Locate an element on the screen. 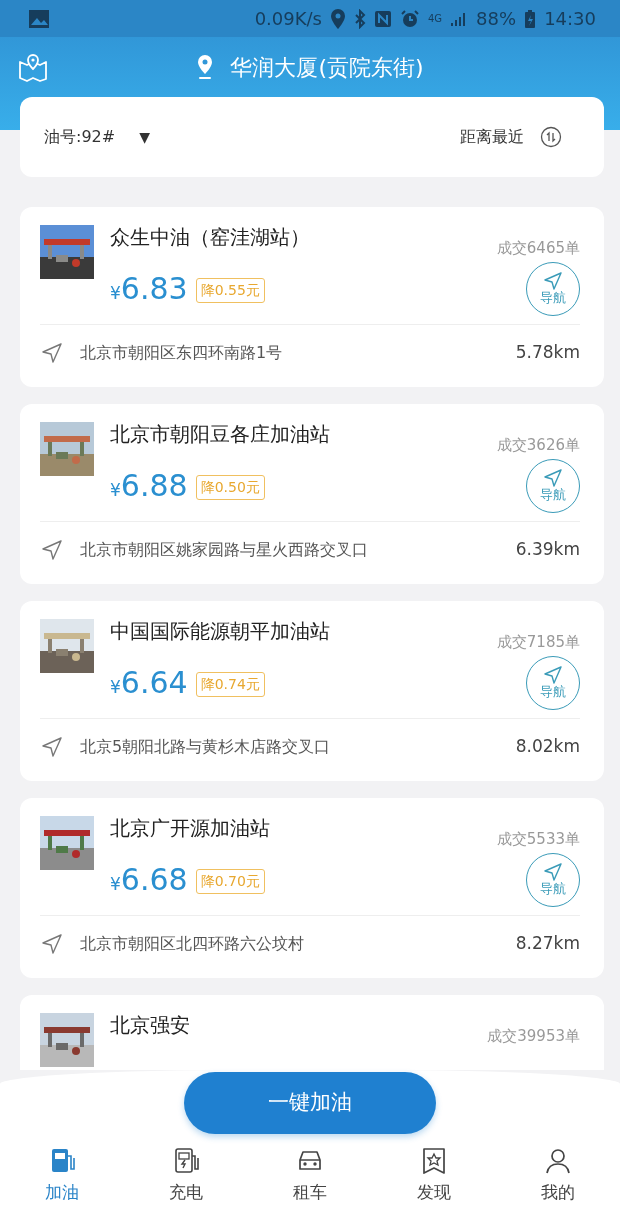  fuel-price: ¥6.83 is located at coordinates (149, 288).